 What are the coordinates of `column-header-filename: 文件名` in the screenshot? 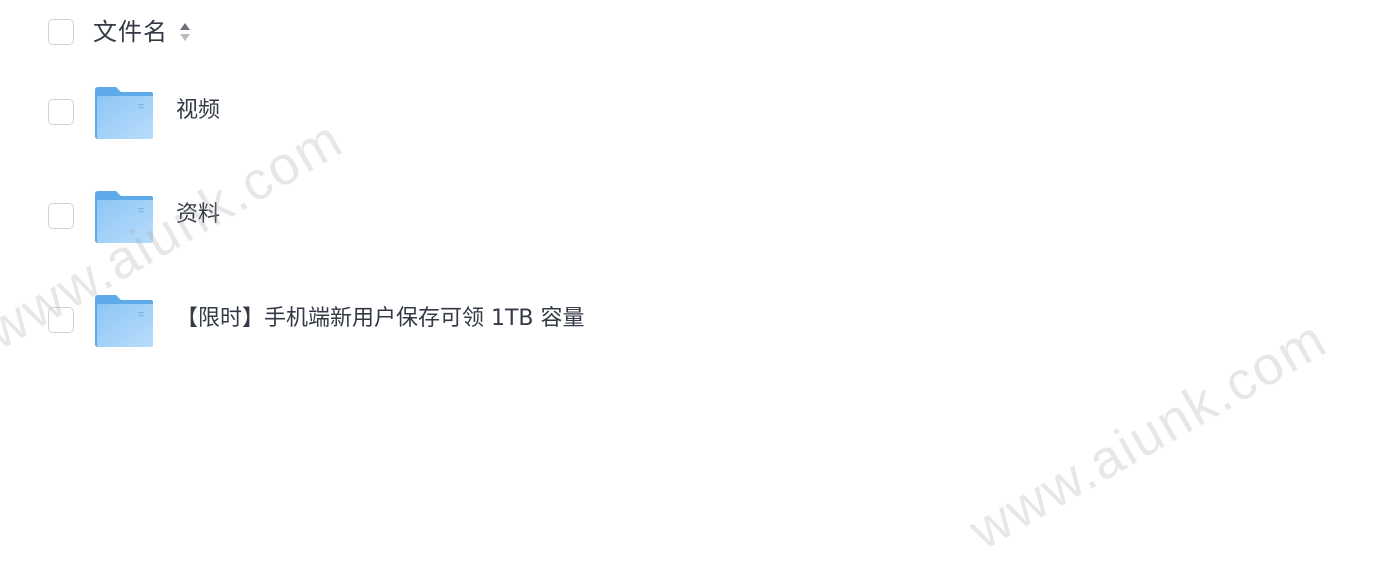 It's located at (130, 32).